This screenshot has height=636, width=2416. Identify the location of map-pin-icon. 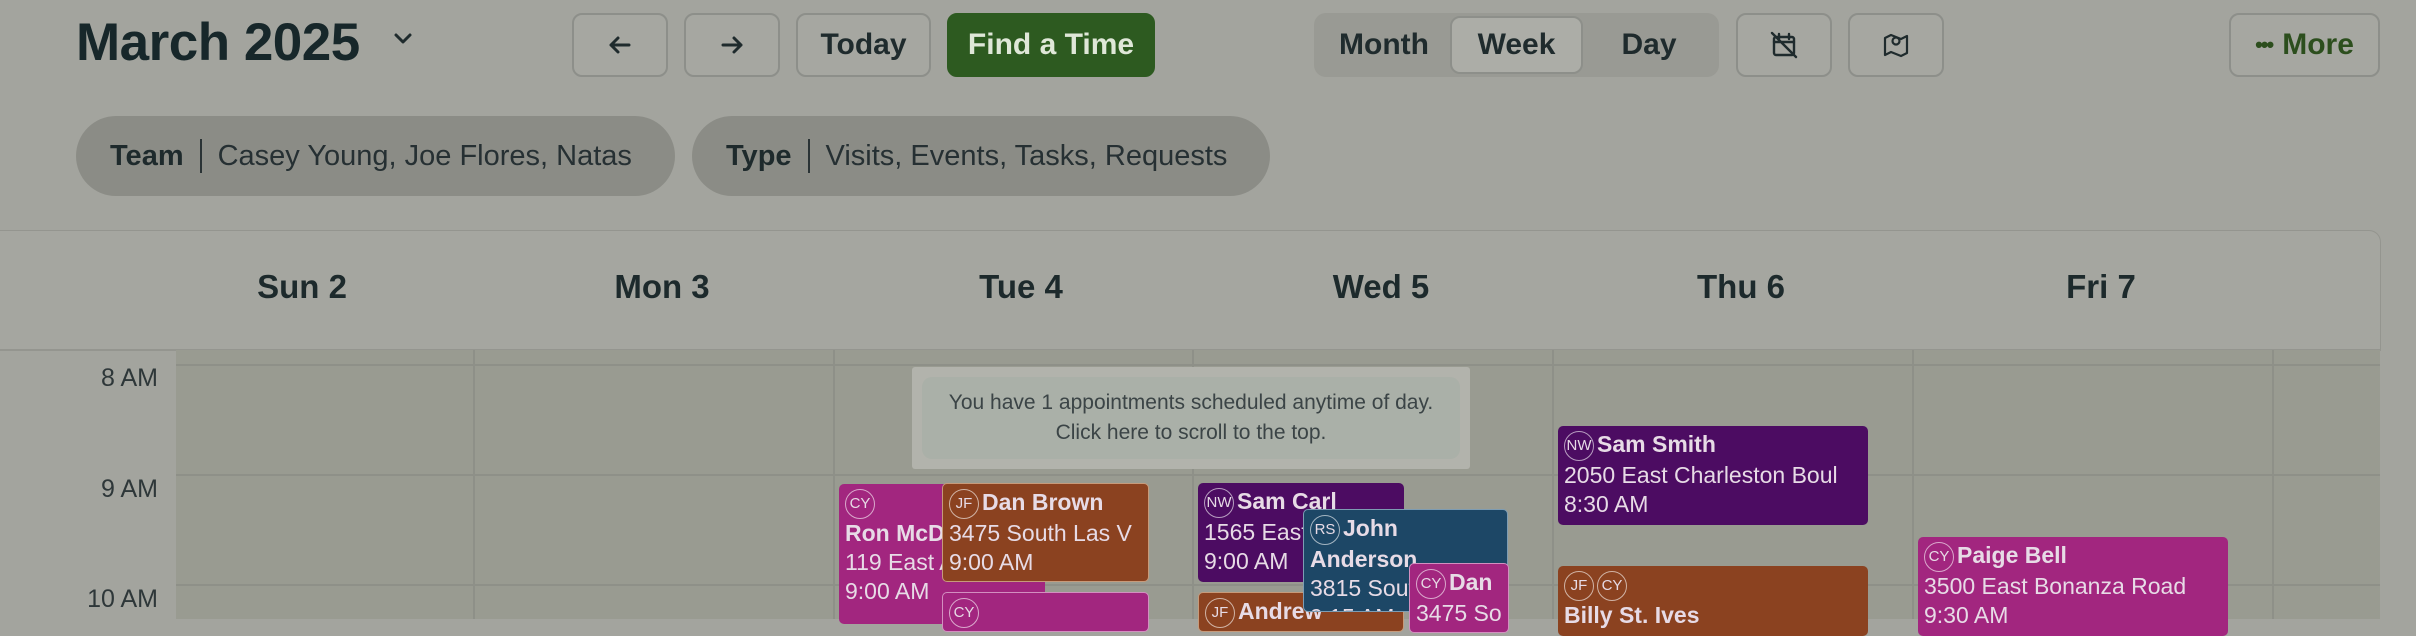
(1896, 45).